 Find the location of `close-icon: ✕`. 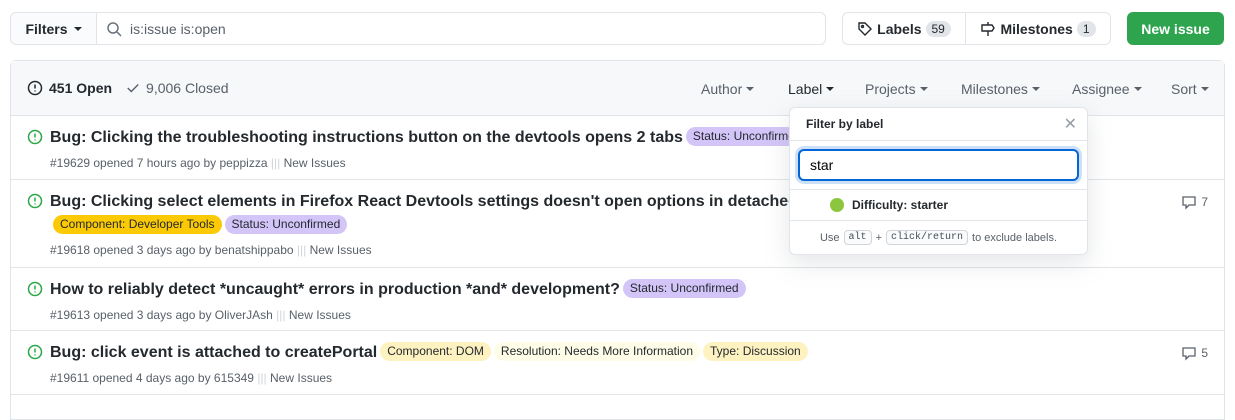

close-icon: ✕ is located at coordinates (1070, 124).